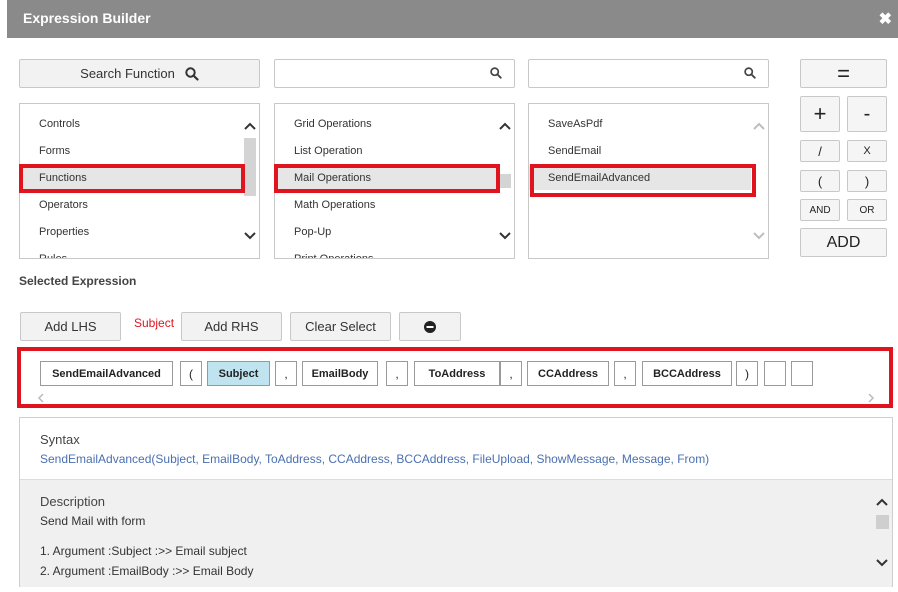  I want to click on chevron-left-icon, so click(41, 398).